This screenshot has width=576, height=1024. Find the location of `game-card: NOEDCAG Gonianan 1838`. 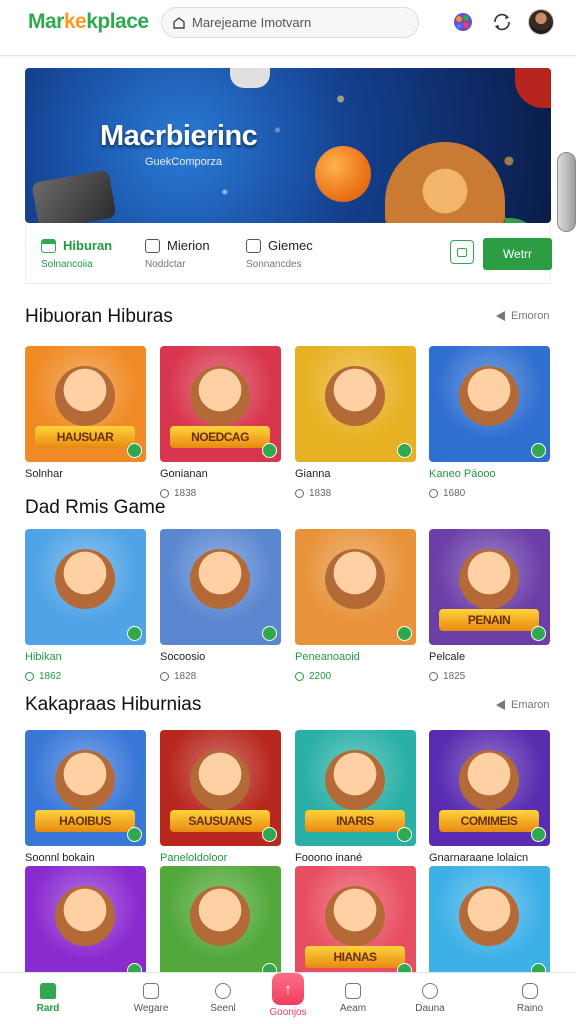

game-card: NOEDCAG Gonianan 1838 is located at coordinates (220, 422).